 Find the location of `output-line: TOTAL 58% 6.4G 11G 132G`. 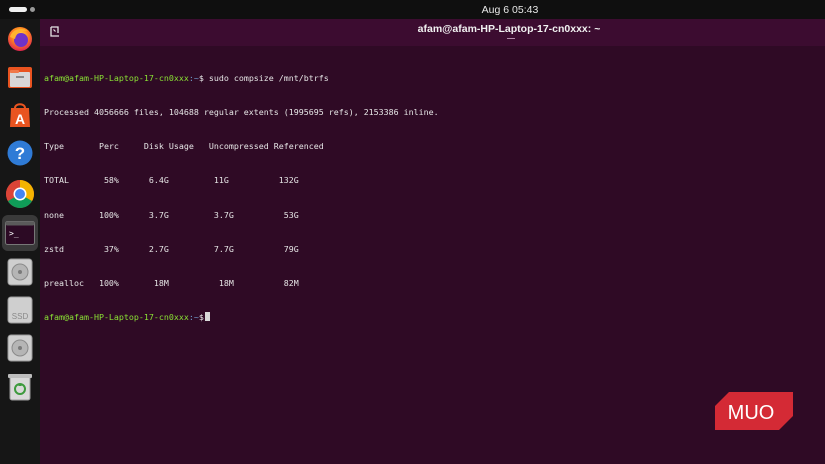

output-line: TOTAL 58% 6.4G 11G 132G is located at coordinates (171, 180).